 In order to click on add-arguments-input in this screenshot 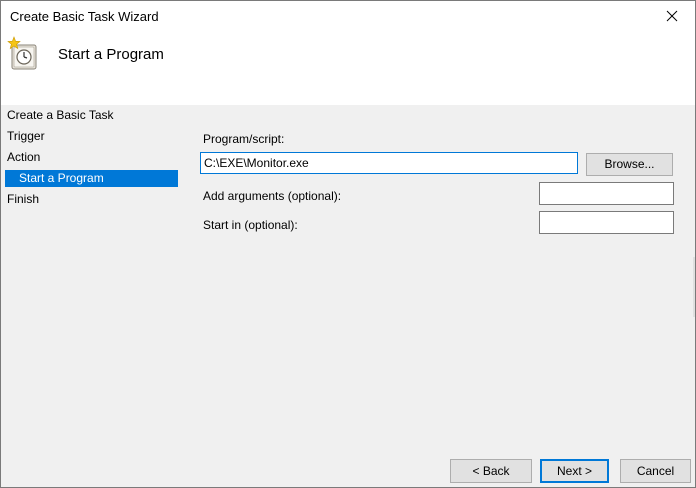, I will do `click(606, 193)`.